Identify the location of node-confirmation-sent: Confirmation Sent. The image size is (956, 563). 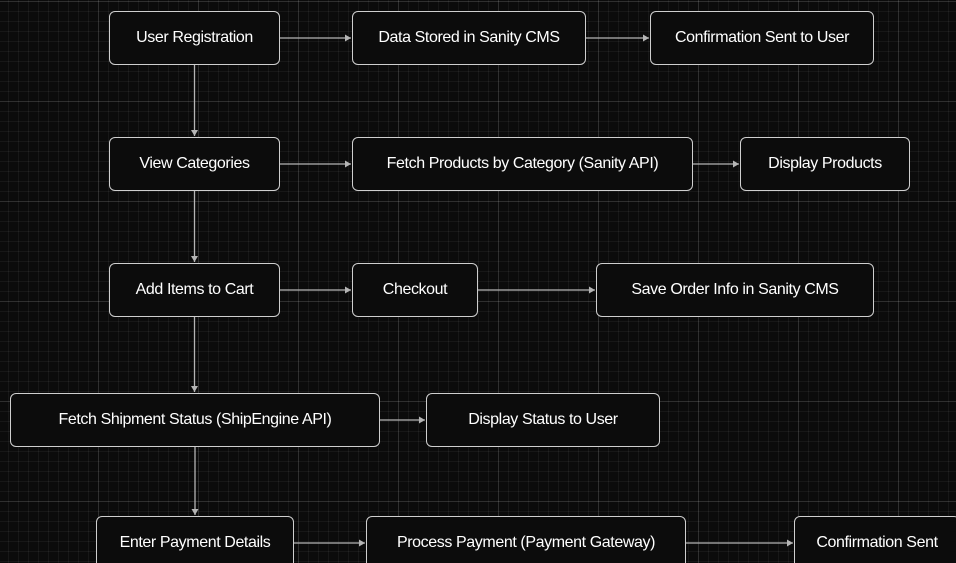
(875, 539).